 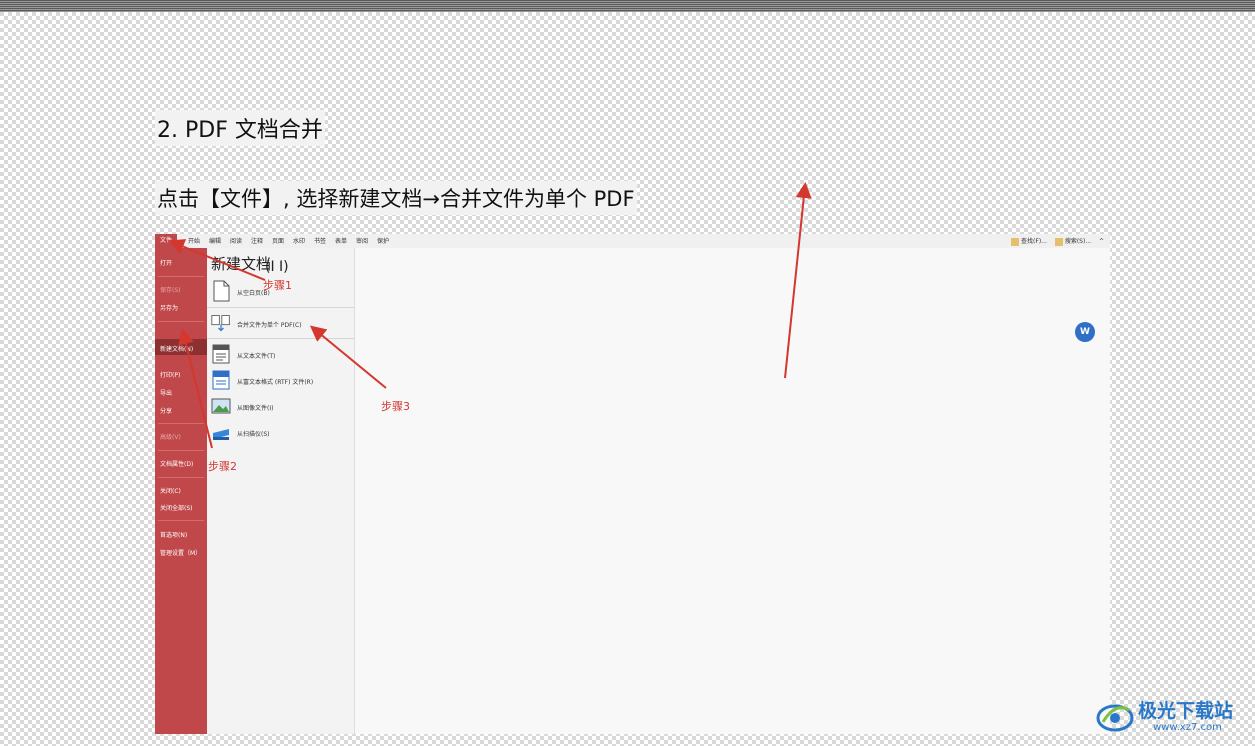 What do you see at coordinates (798, 280) in the screenshot?
I see `instruction-arrow` at bounding box center [798, 280].